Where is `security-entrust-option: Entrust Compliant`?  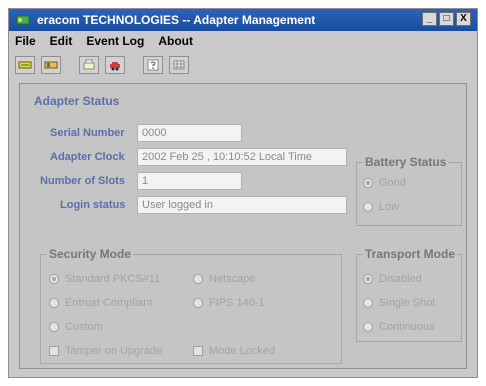
security-entrust-option: Entrust Compliant is located at coordinates (100, 303).